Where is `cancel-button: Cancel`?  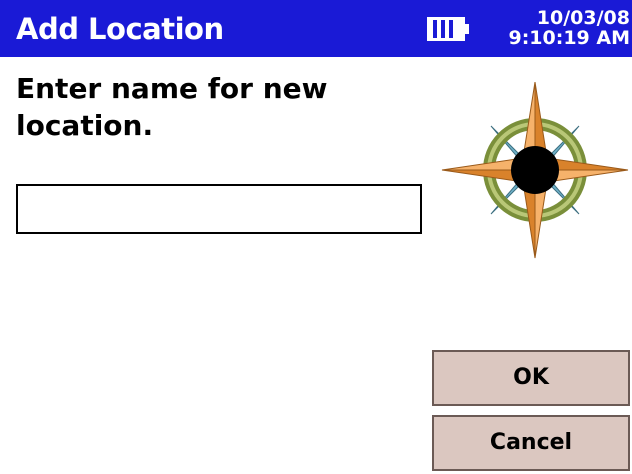 cancel-button: Cancel is located at coordinates (531, 443).